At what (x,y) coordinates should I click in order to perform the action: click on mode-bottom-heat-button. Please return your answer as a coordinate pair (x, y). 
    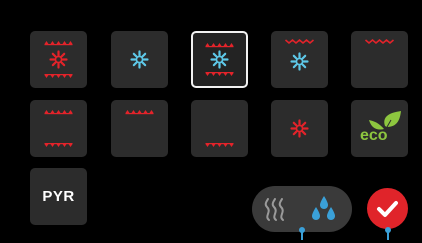
    Looking at the image, I should click on (219, 128).